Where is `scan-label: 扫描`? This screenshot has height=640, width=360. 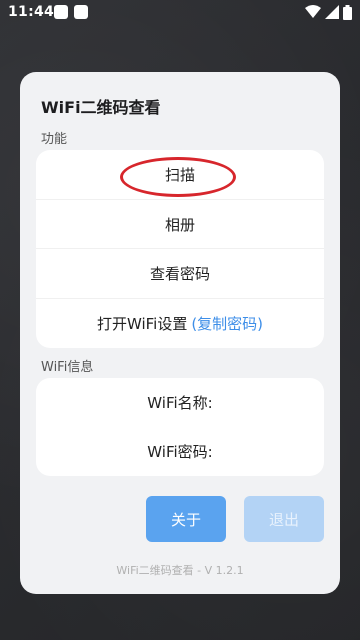
scan-label: 扫描 is located at coordinates (179, 175).